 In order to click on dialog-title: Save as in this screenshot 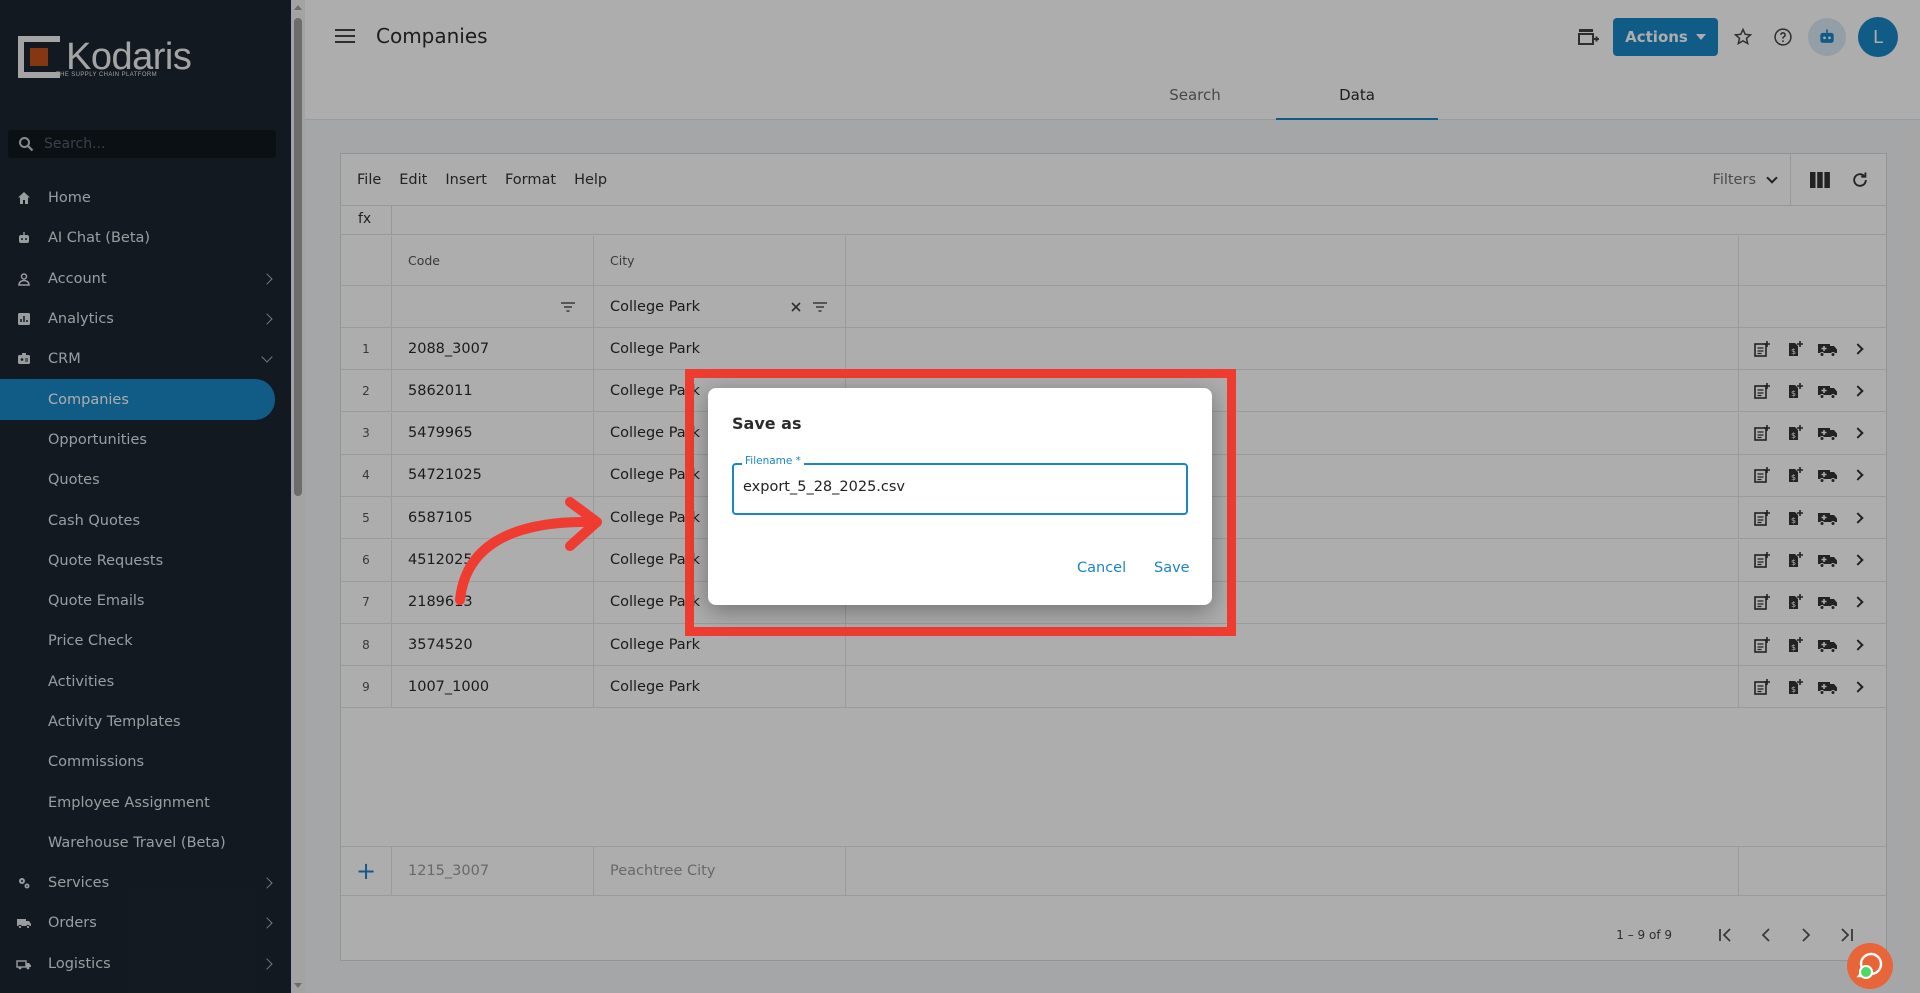, I will do `click(767, 423)`.